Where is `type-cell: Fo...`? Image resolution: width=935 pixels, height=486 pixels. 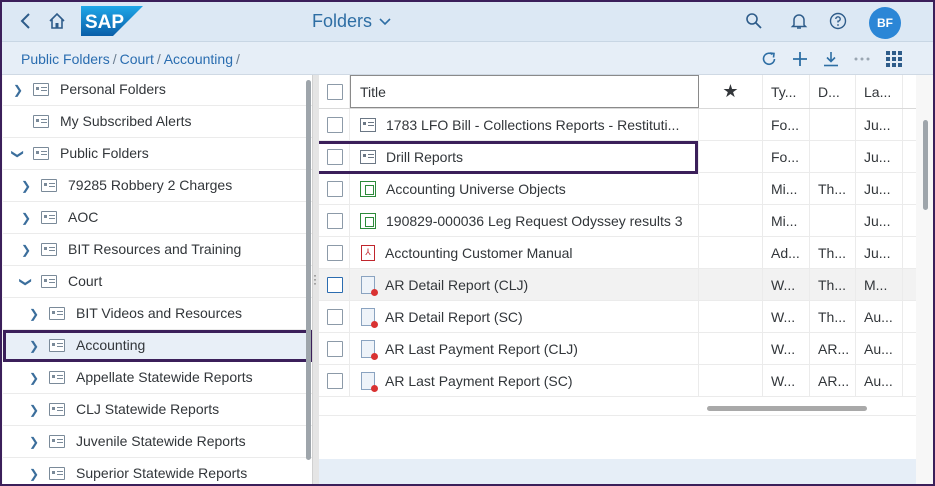 type-cell: Fo... is located at coordinates (786, 156).